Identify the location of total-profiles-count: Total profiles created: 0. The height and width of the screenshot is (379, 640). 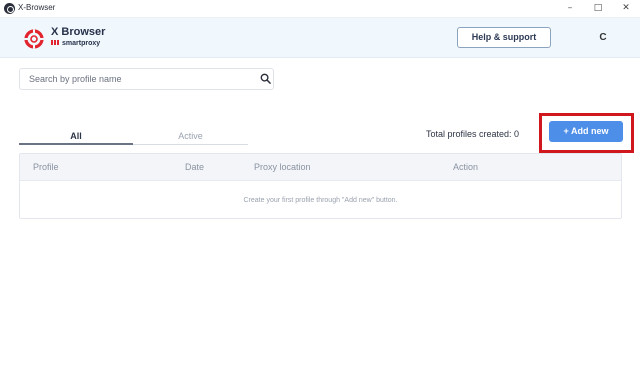
(473, 134).